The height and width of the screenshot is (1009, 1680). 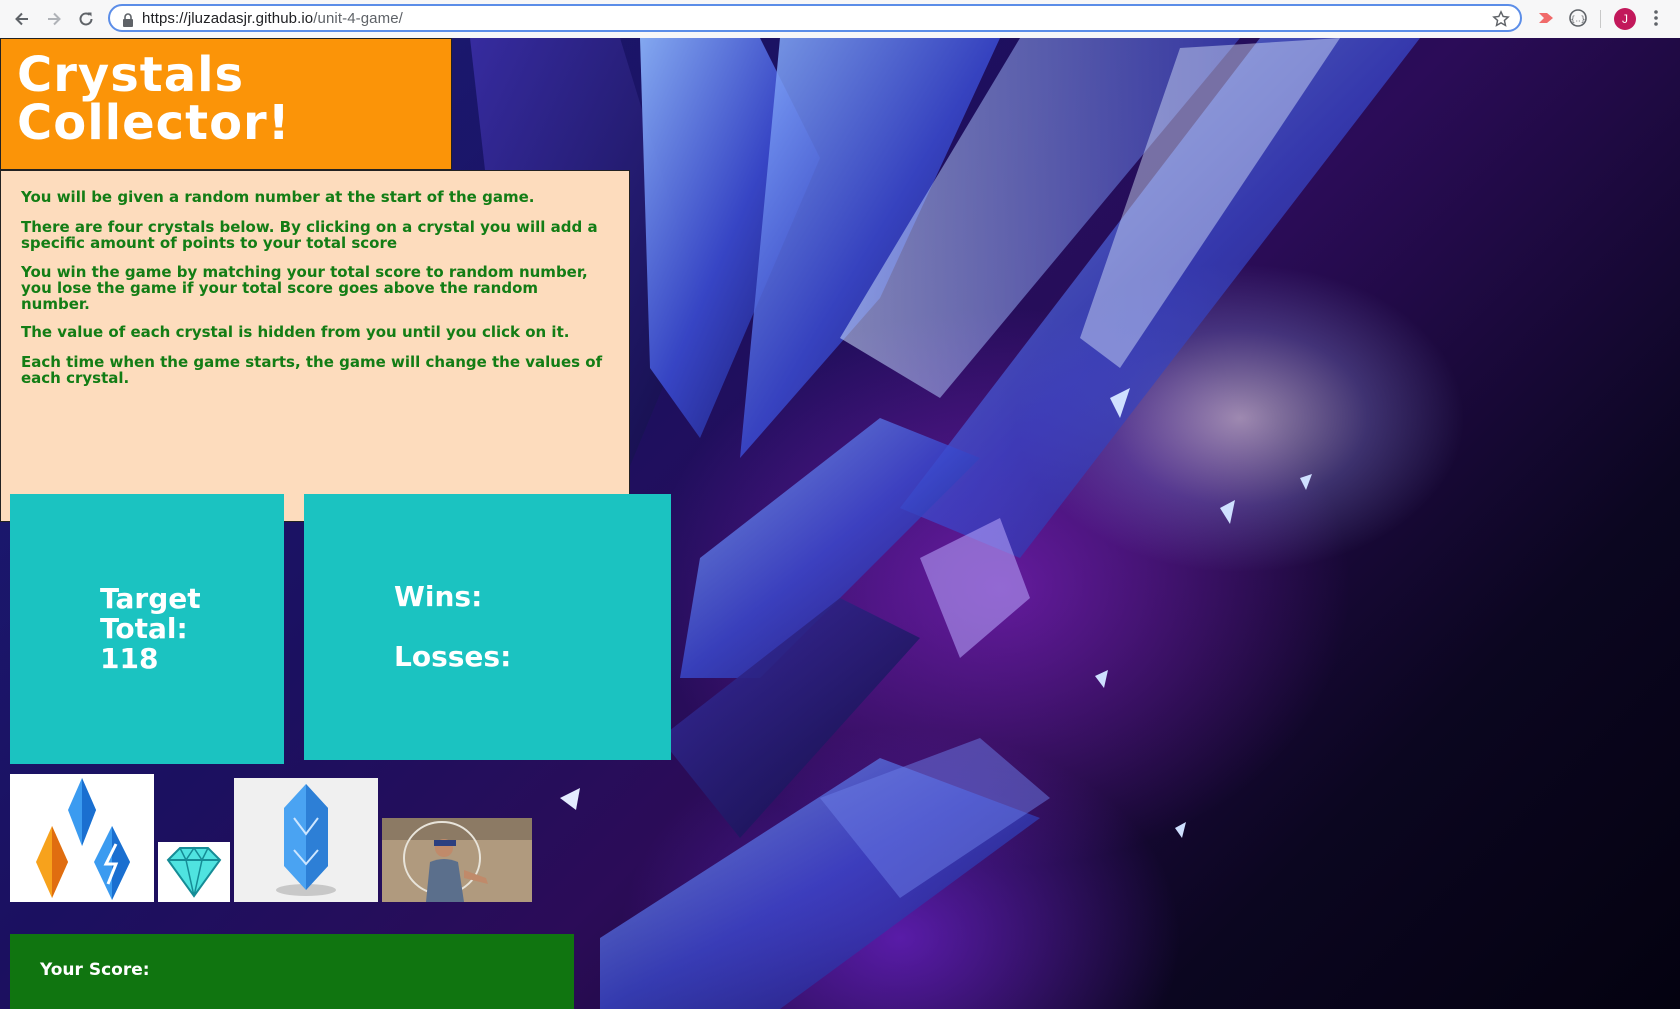 I want to click on target-total: Target Total: 118, so click(x=150, y=629).